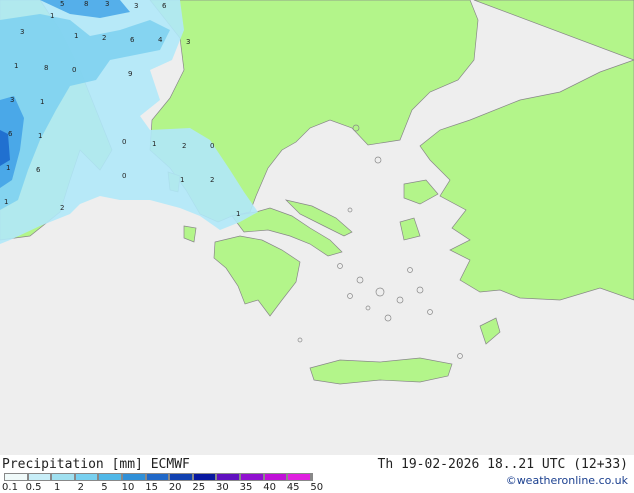 This screenshot has width=634, height=493. Describe the element at coordinates (151, 487) in the screenshot. I see `colorbar-tick-label: 15` at that location.